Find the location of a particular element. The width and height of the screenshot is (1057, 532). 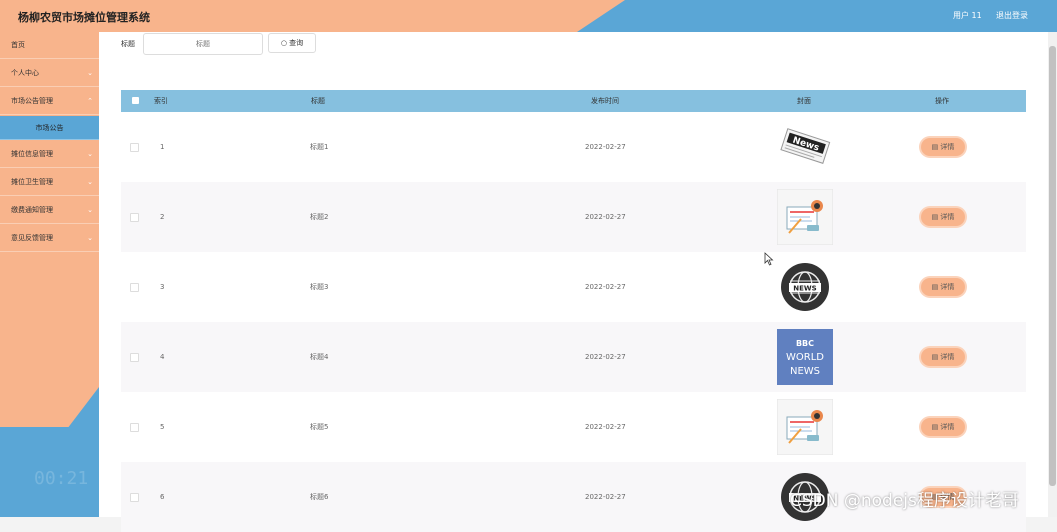

table-row: 1 标题1 2022-02-27 News ▤ 详情 is located at coordinates (573, 147).